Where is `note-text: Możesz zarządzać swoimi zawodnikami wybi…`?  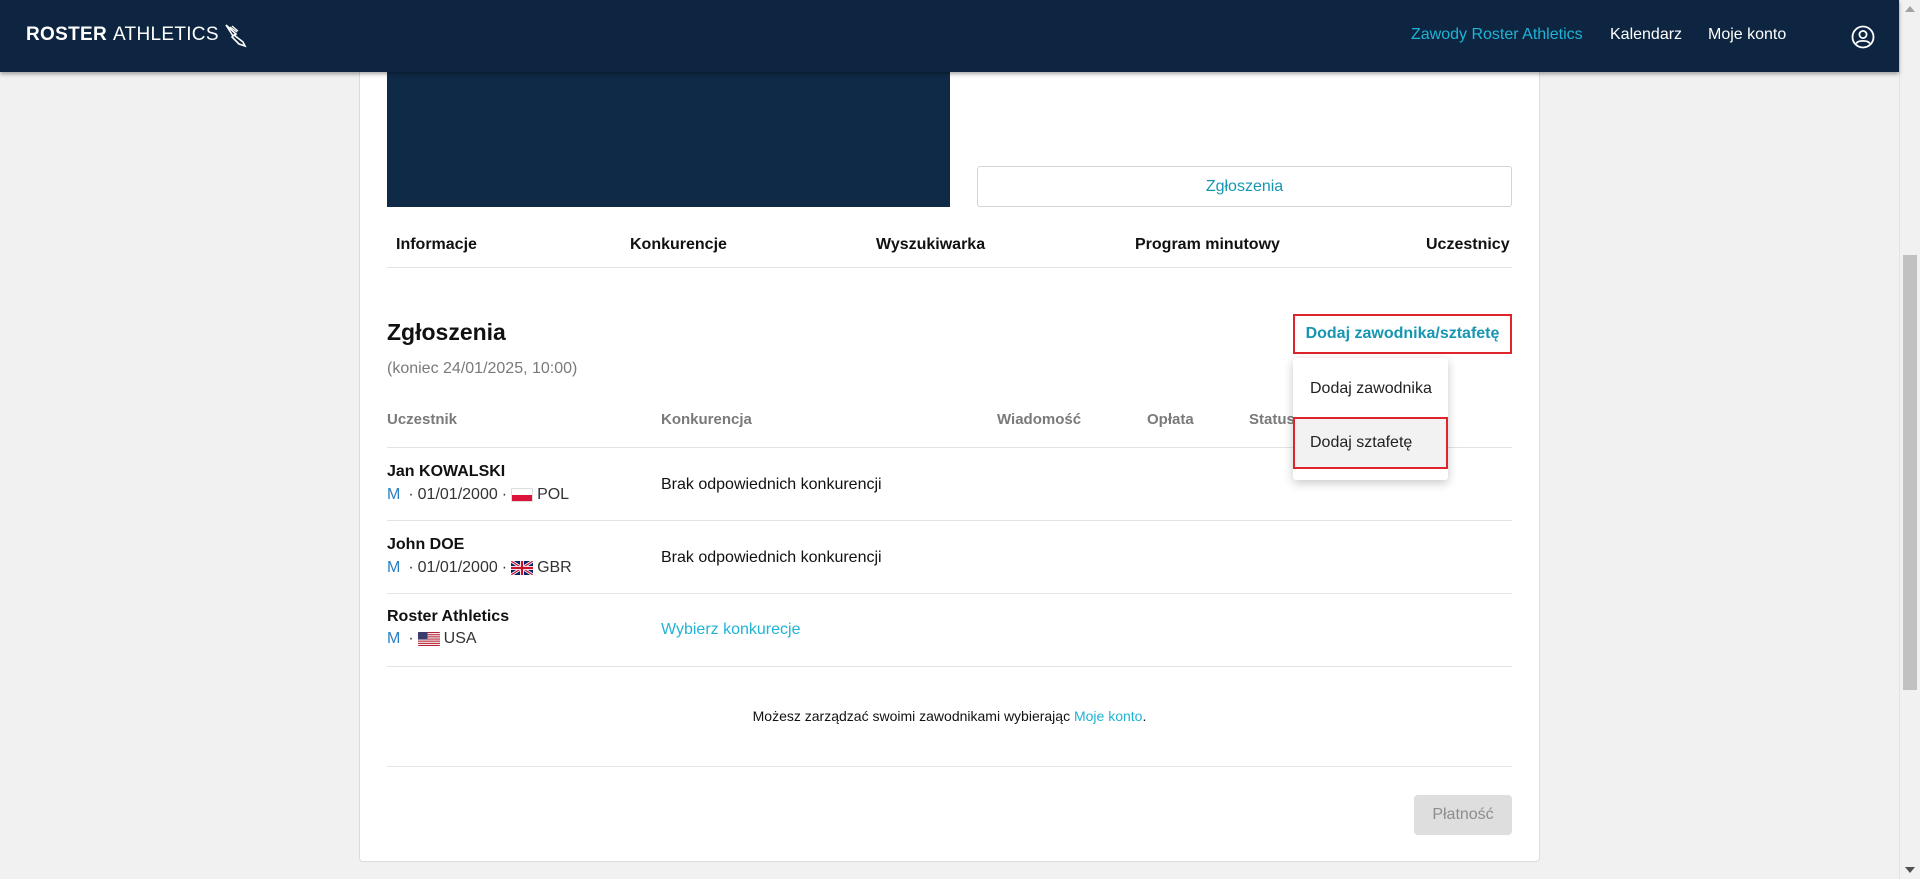
note-text: Możesz zarządzać swoimi zawodnikami wybi… is located at coordinates (911, 716).